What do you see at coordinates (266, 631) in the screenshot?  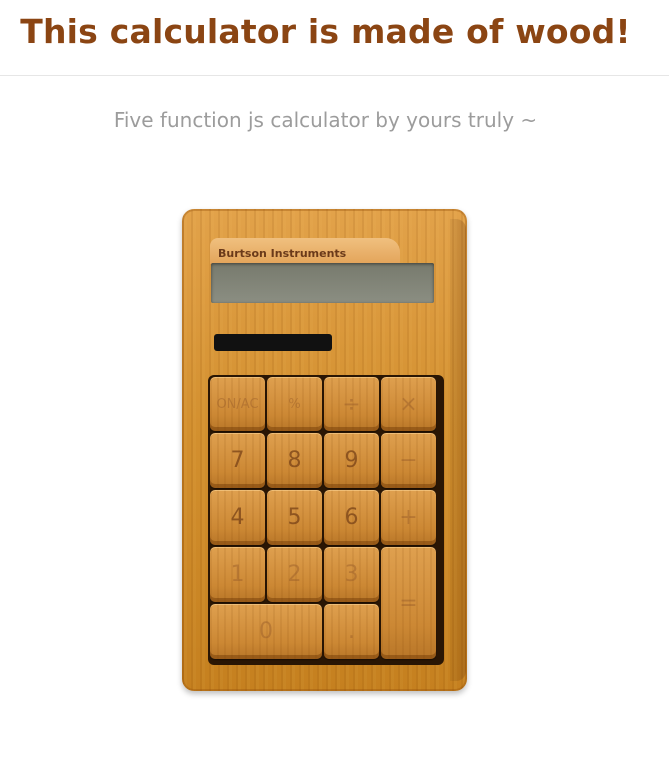 I see `key-0: 0` at bounding box center [266, 631].